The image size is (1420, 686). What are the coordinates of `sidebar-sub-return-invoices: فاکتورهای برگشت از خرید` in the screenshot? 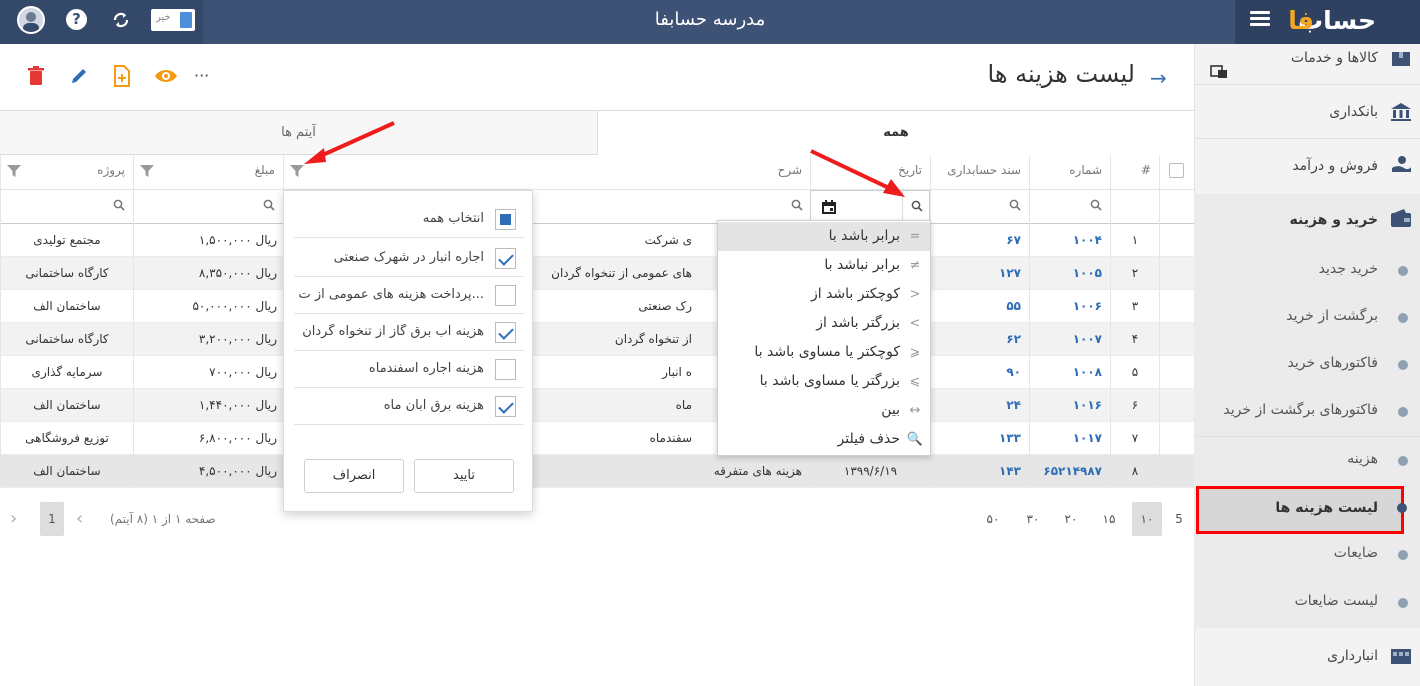 It's located at (1307, 412).